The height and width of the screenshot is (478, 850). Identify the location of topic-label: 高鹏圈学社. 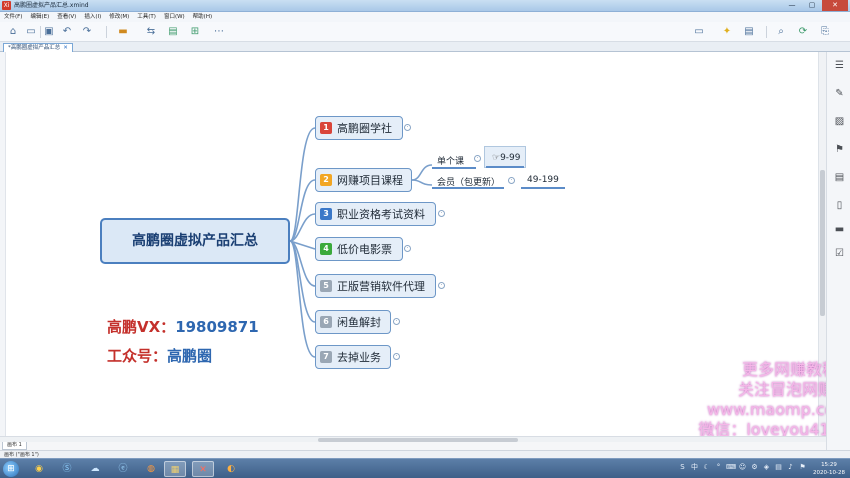
(364, 128).